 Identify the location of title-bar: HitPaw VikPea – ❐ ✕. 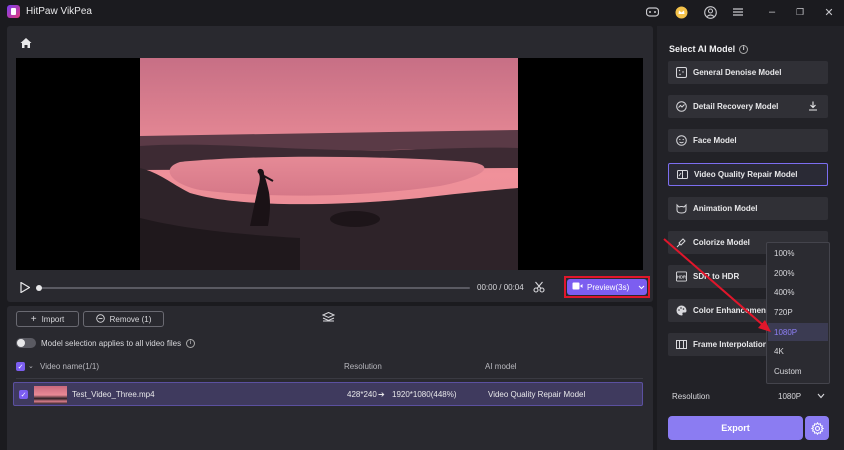
(422, 12).